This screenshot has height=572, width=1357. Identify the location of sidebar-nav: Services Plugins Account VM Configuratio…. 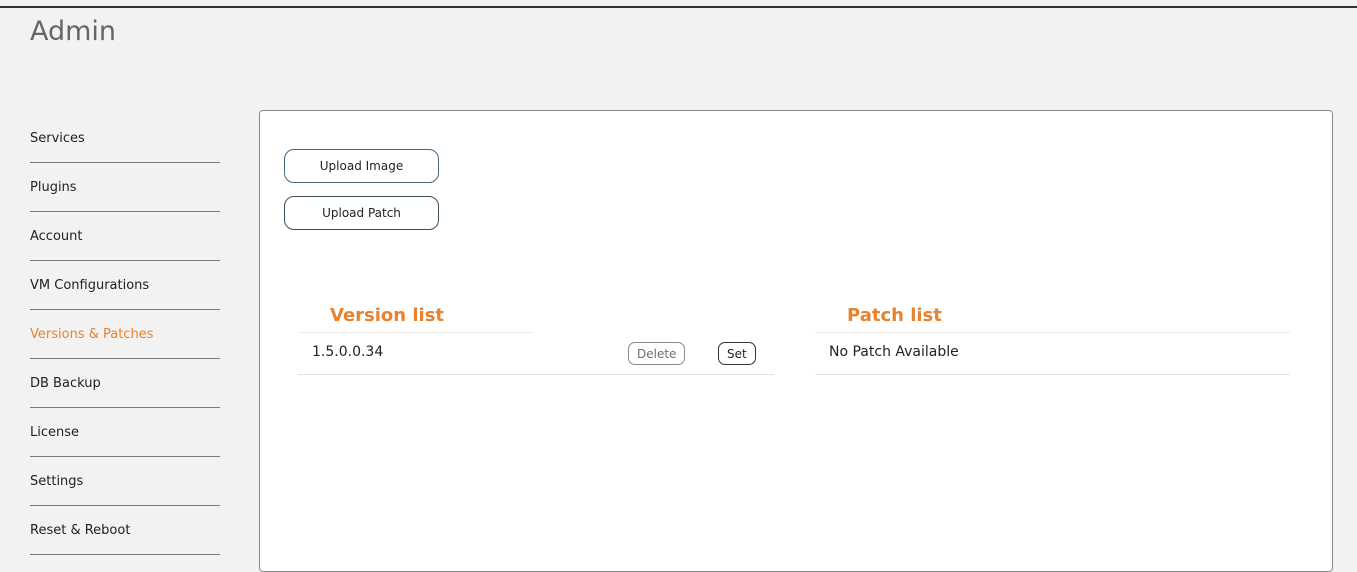
(125, 335).